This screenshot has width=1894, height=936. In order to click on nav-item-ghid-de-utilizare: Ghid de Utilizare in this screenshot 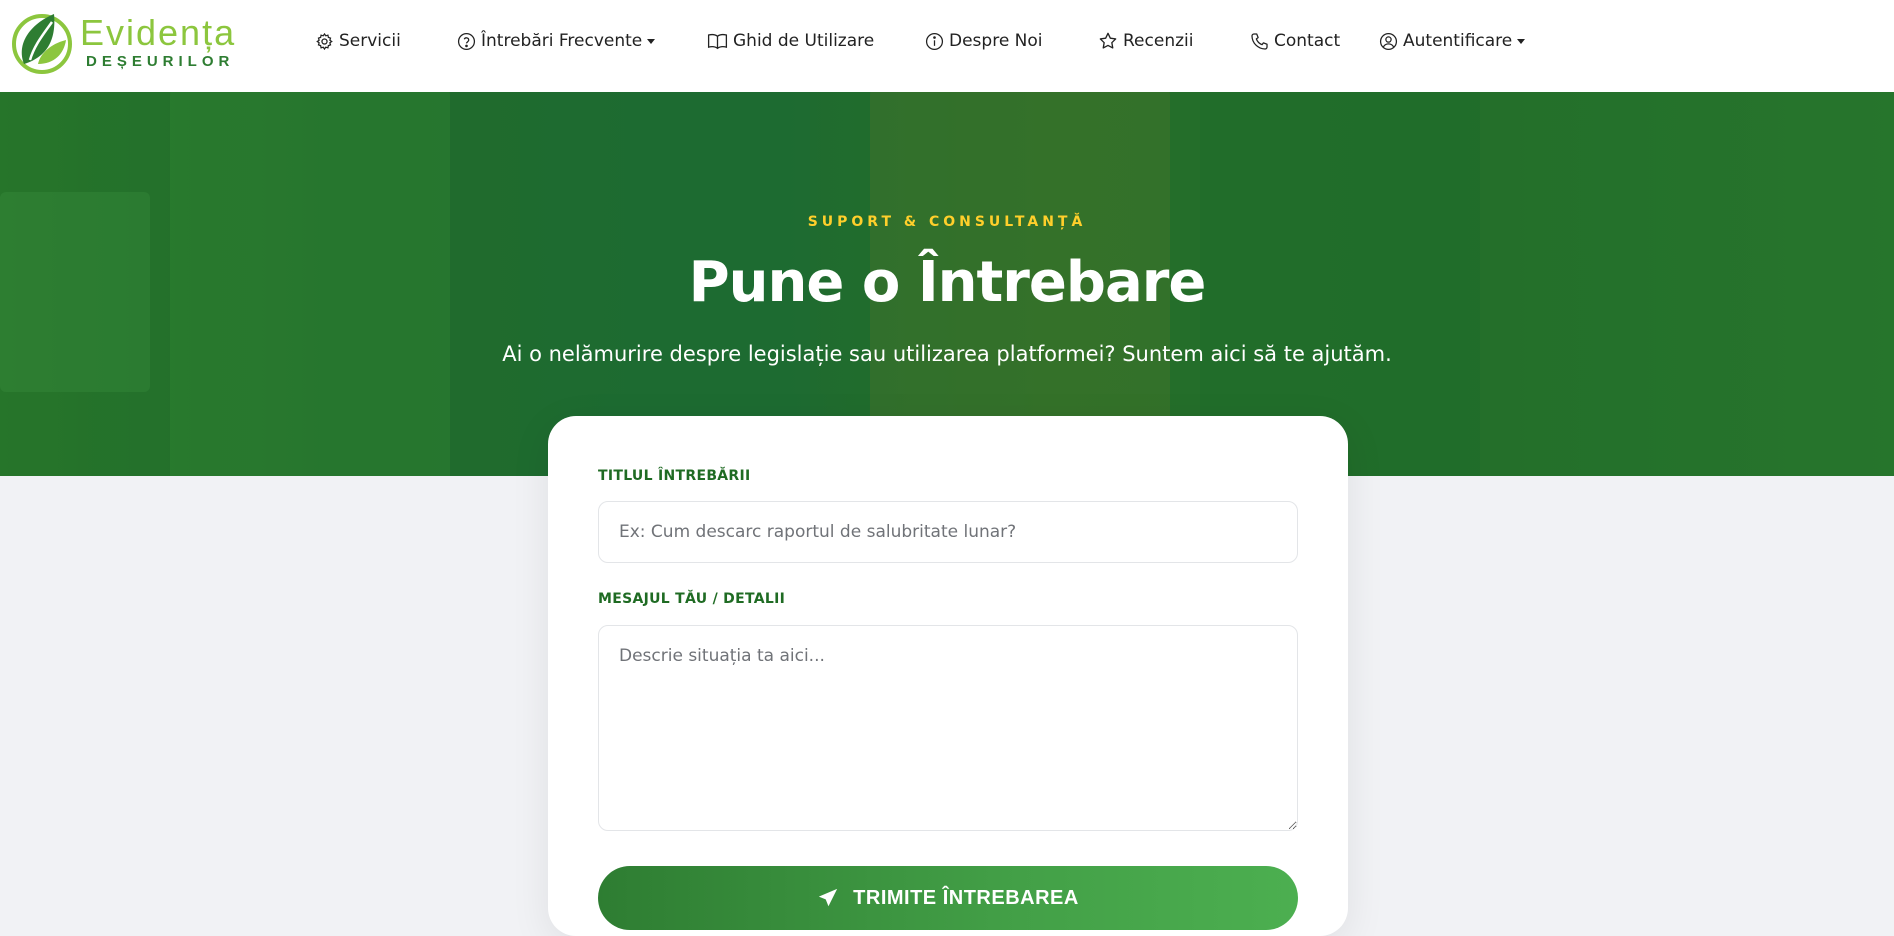, I will do `click(790, 41)`.